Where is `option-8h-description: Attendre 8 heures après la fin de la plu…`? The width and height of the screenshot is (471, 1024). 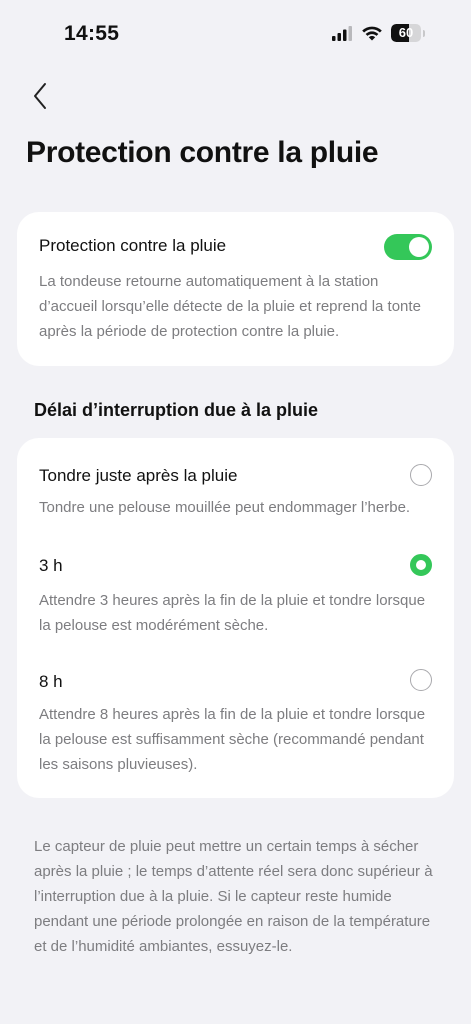
option-8h-description: Attendre 8 heures après la fin de la plu… is located at coordinates (232, 739).